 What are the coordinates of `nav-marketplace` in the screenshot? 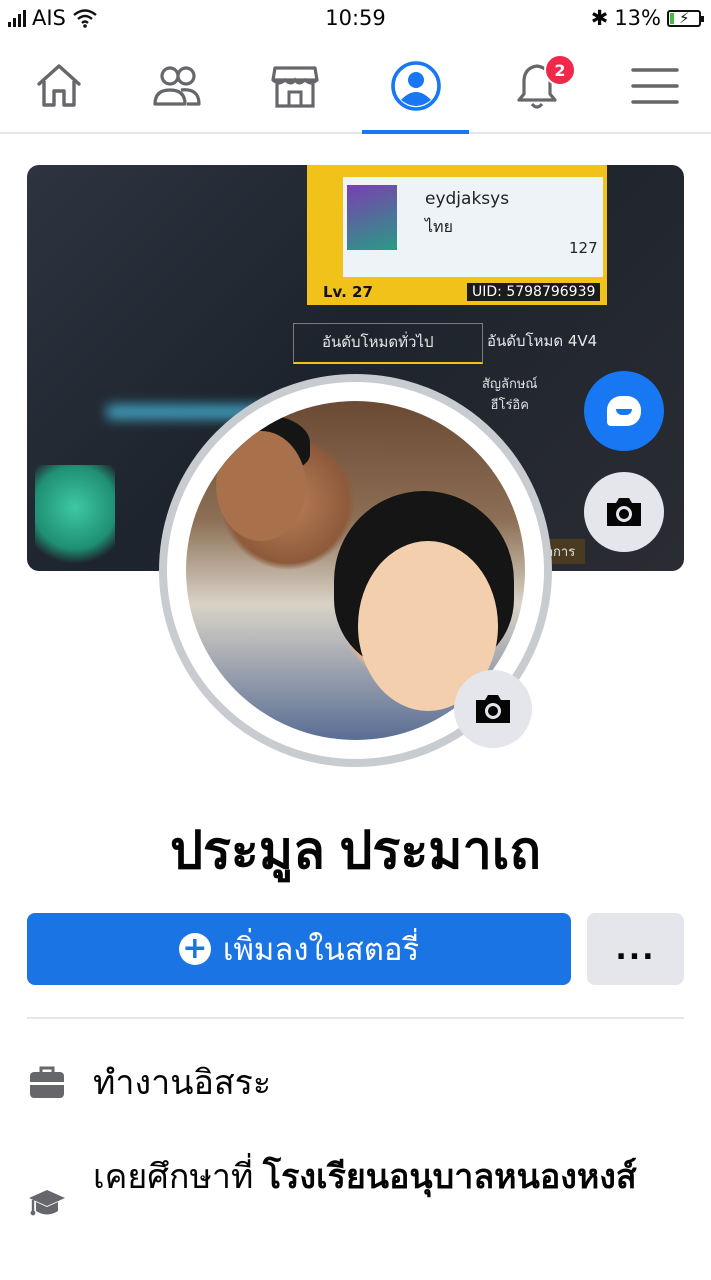 It's located at (295, 86).